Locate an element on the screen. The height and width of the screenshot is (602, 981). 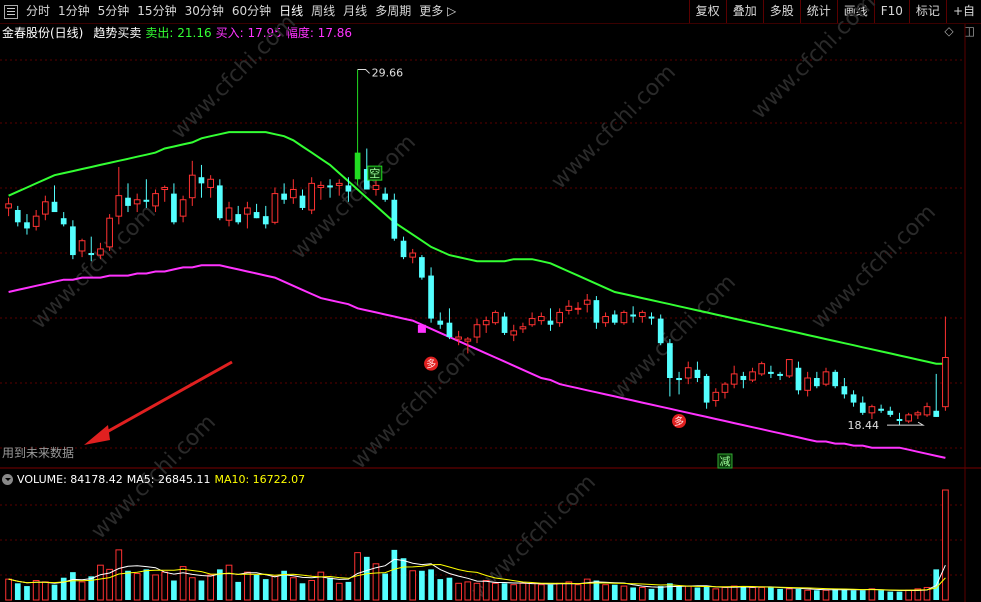
duo-marker-label: 多 is located at coordinates (679, 421).